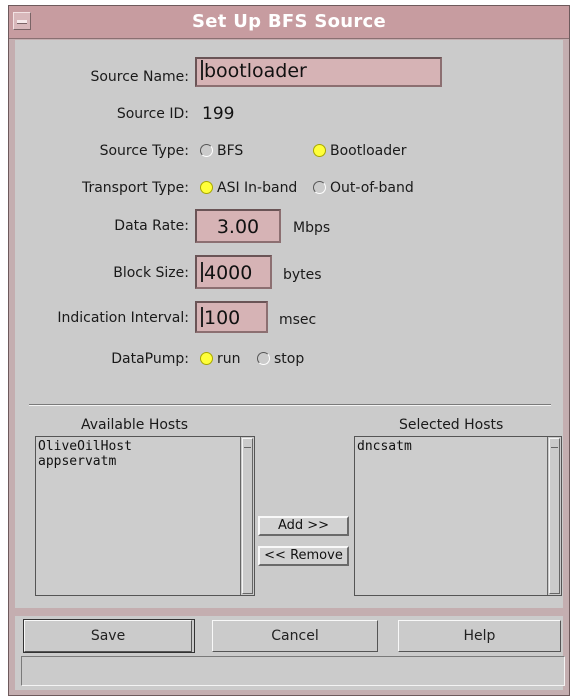 The image size is (574, 696). Describe the element at coordinates (151, 273) in the screenshot. I see `block-size-label: Block Size:` at that location.